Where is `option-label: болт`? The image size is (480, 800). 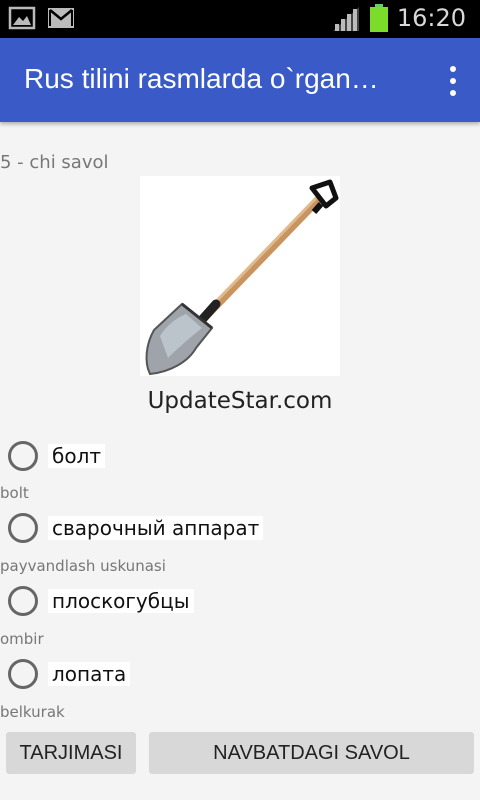 option-label: болт is located at coordinates (77, 456).